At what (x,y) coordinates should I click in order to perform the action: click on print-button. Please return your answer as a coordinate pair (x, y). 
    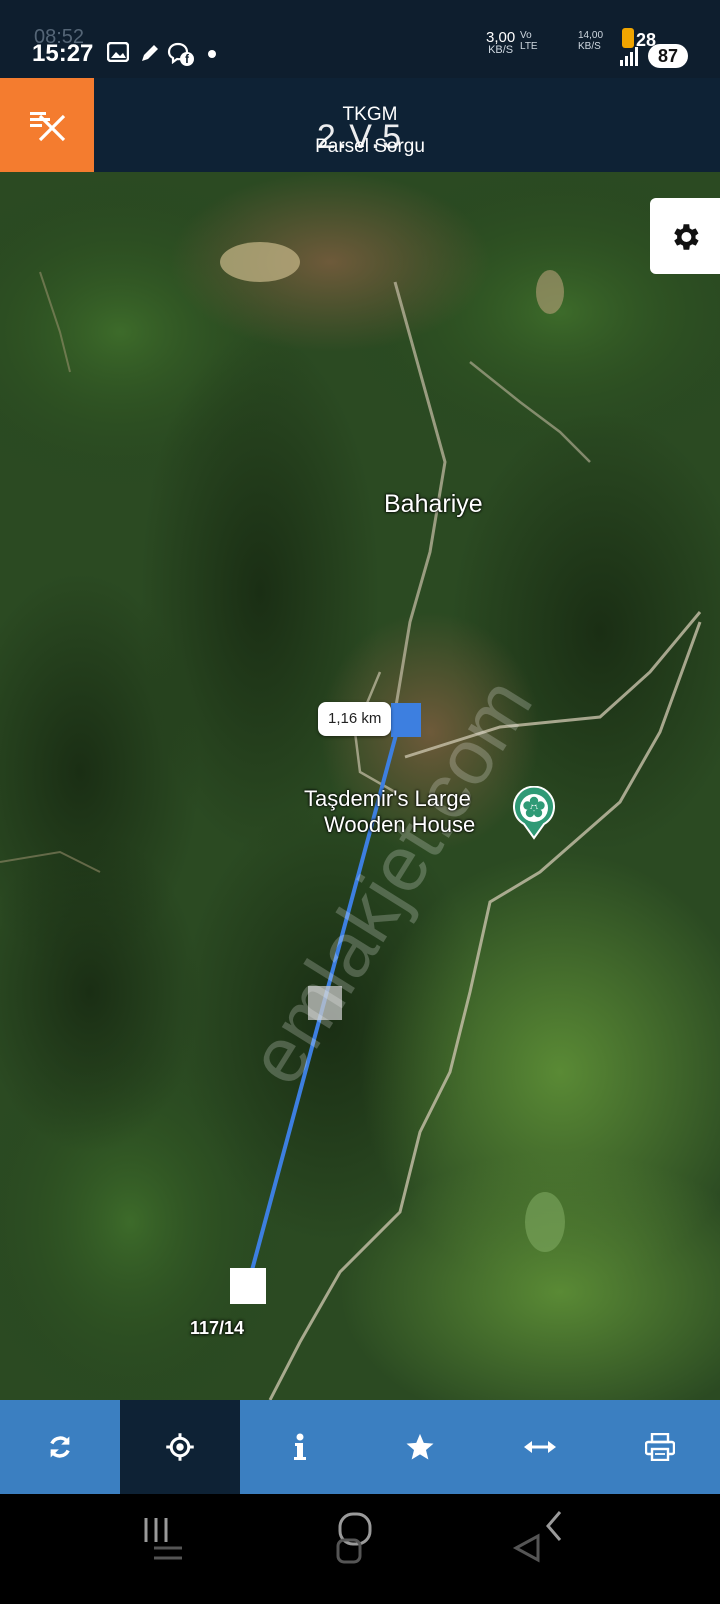
    Looking at the image, I should click on (660, 1447).